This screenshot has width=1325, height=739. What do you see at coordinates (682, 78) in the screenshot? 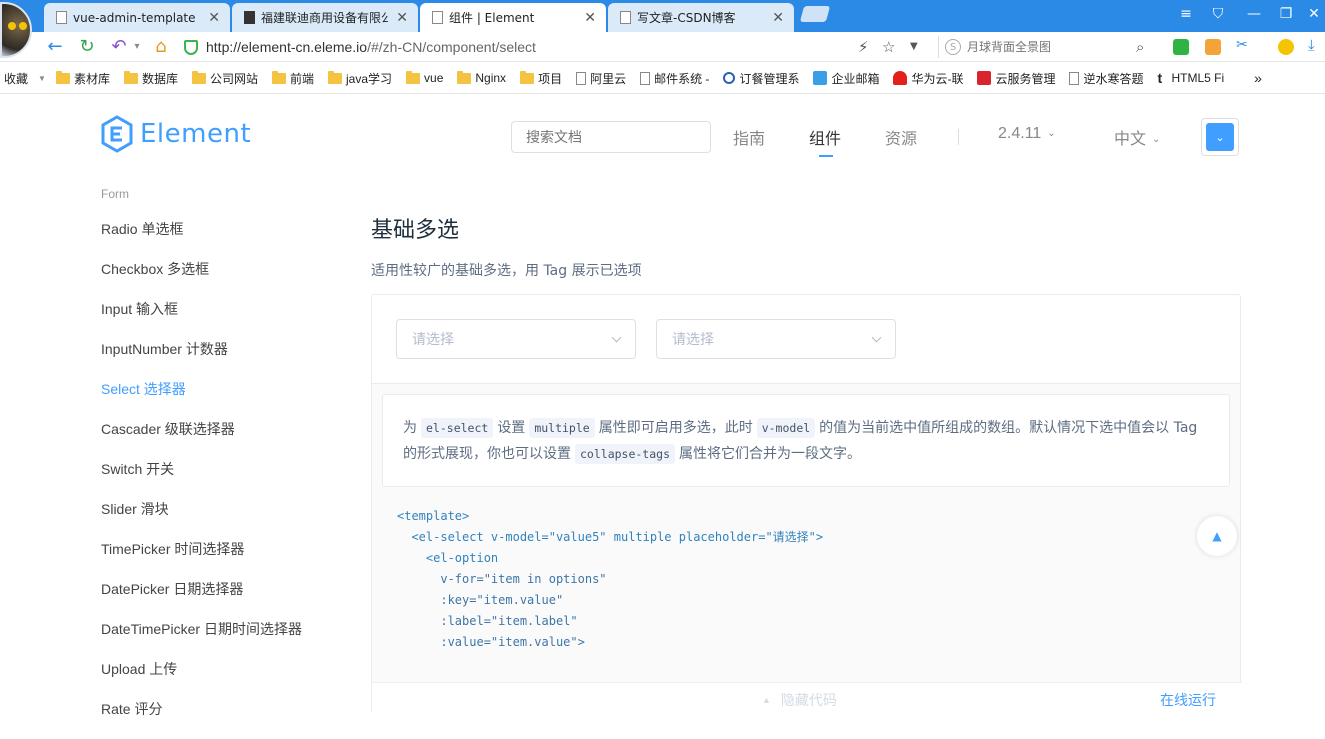
I see `bookmark-label: 邮件系统 -` at bounding box center [682, 78].